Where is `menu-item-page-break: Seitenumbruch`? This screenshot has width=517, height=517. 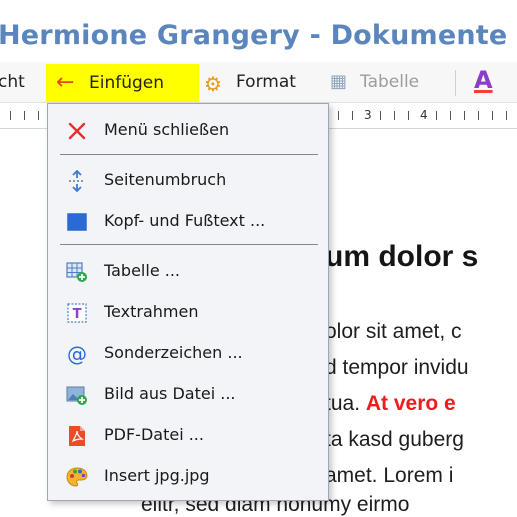
menu-item-page-break: Seitenumbruch is located at coordinates (188, 180).